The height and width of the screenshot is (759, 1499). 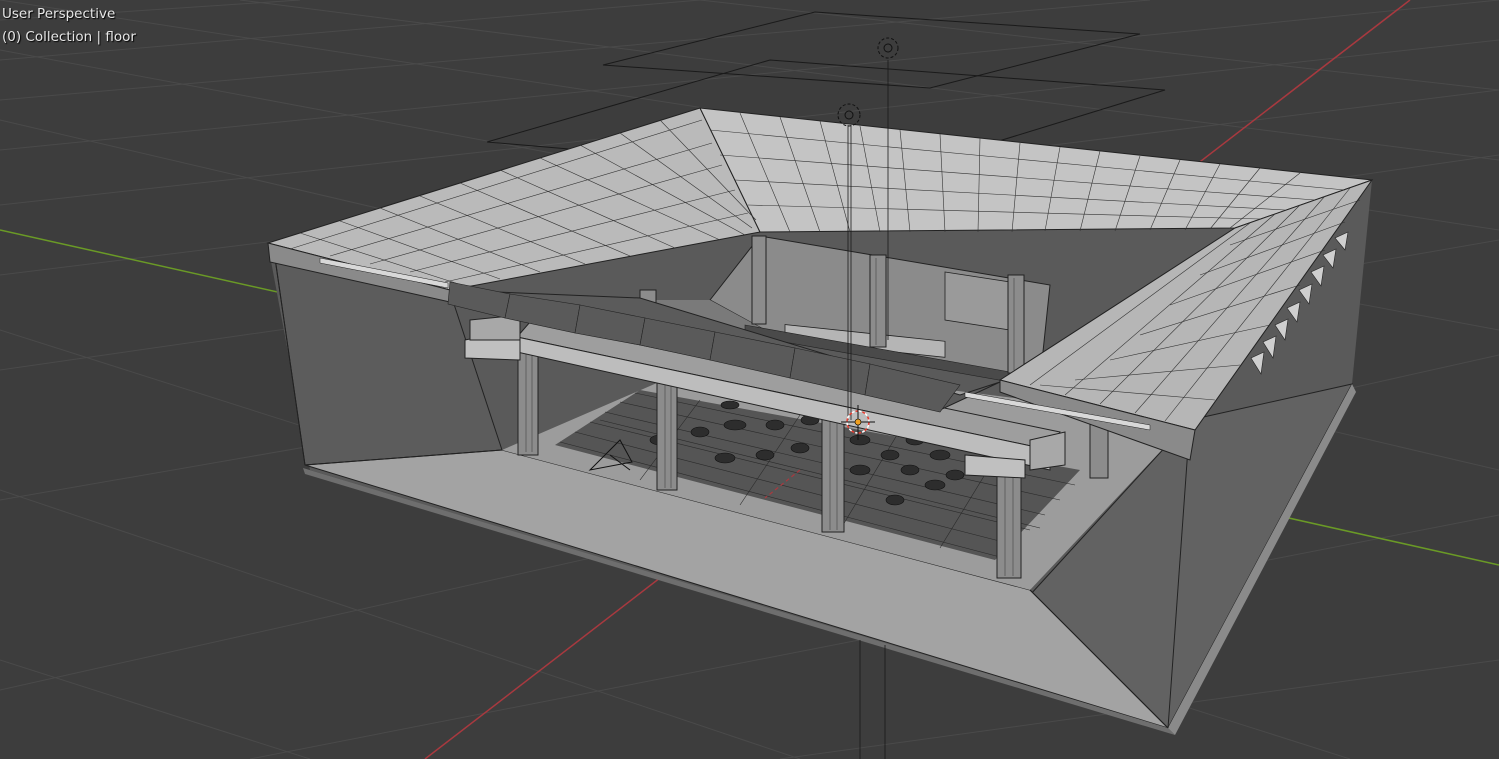 I want to click on view-name-label: User Perspective, so click(x=59, y=14).